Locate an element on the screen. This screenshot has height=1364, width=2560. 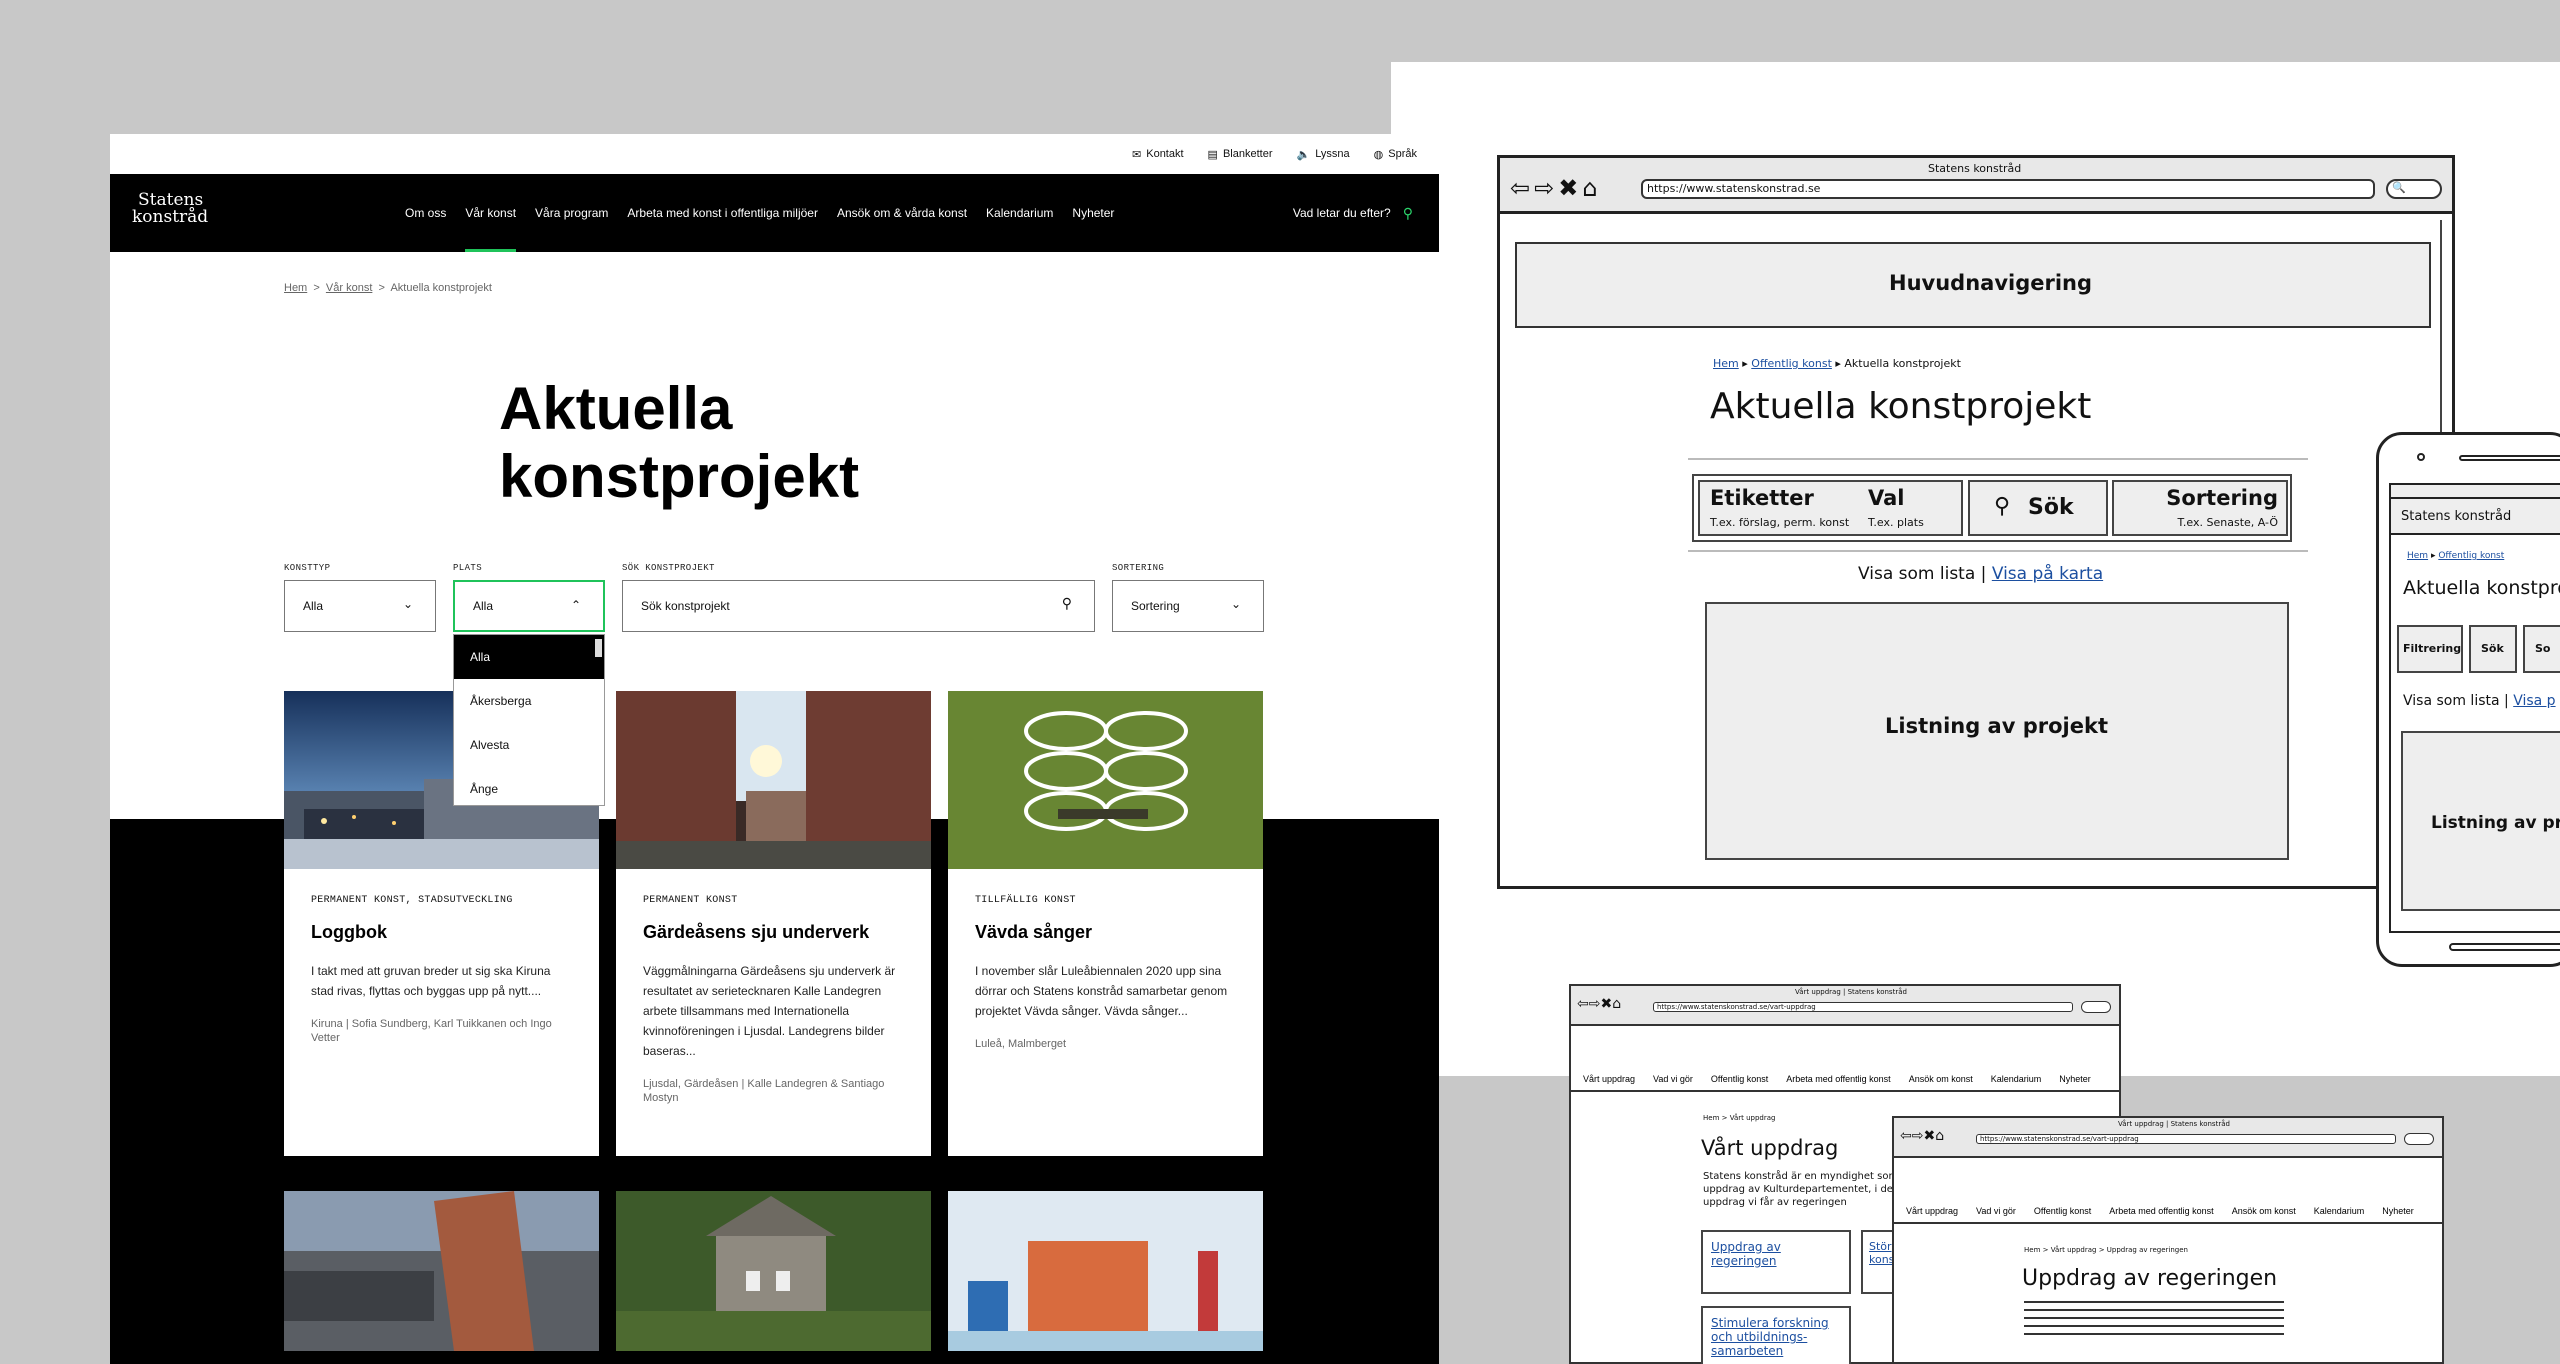
wireframe-small1-nav-icons: ⇦⇨✖⌂ is located at coordinates (1599, 1004).